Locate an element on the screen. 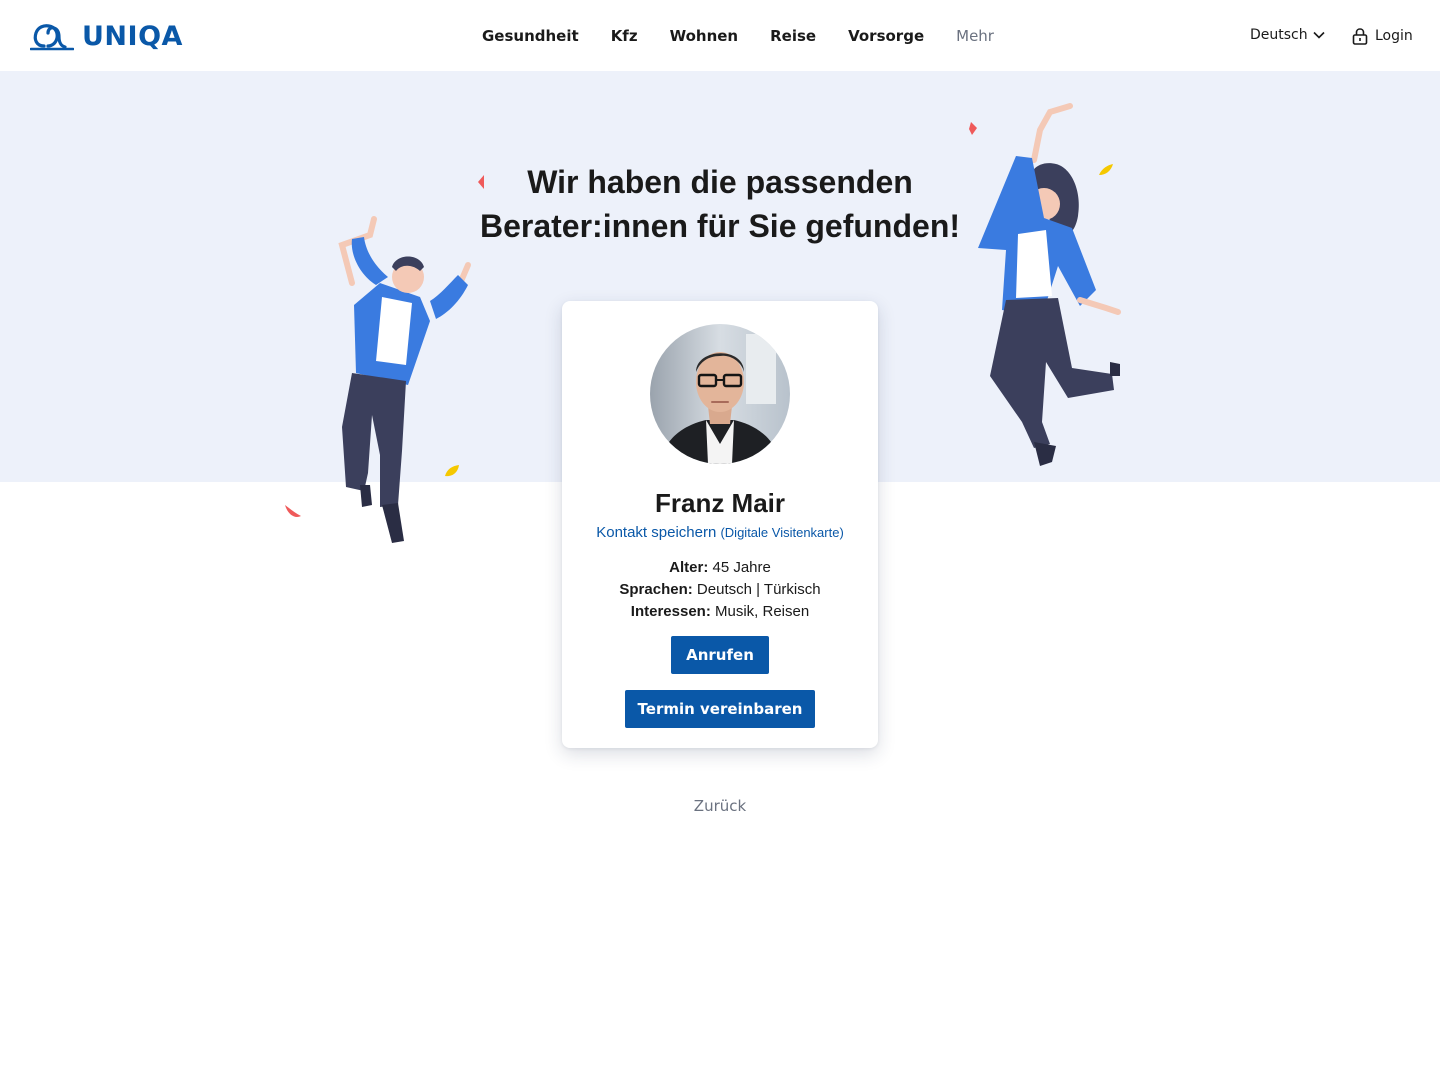 Image resolution: width=1440 pixels, height=1068 pixels. fact-interests-value: Musik, Reisen is located at coordinates (762, 611).